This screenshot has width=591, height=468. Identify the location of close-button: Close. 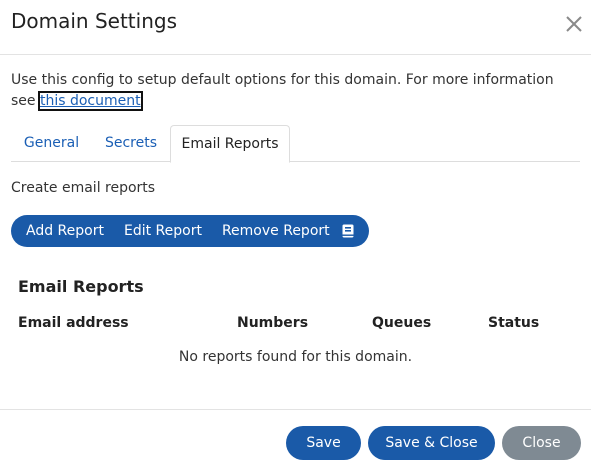
(541, 443).